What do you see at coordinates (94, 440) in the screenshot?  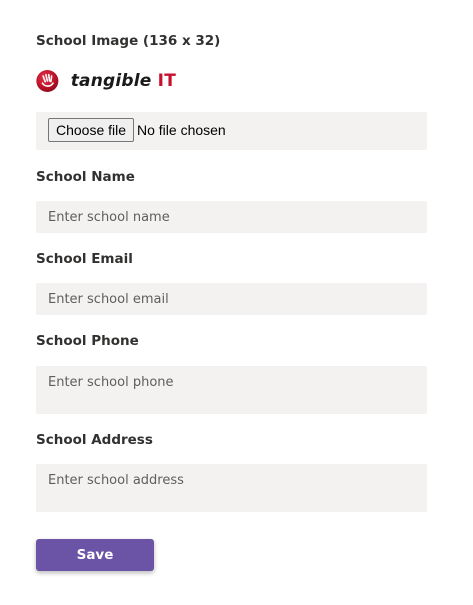 I see `school-address-label: School Address` at bounding box center [94, 440].